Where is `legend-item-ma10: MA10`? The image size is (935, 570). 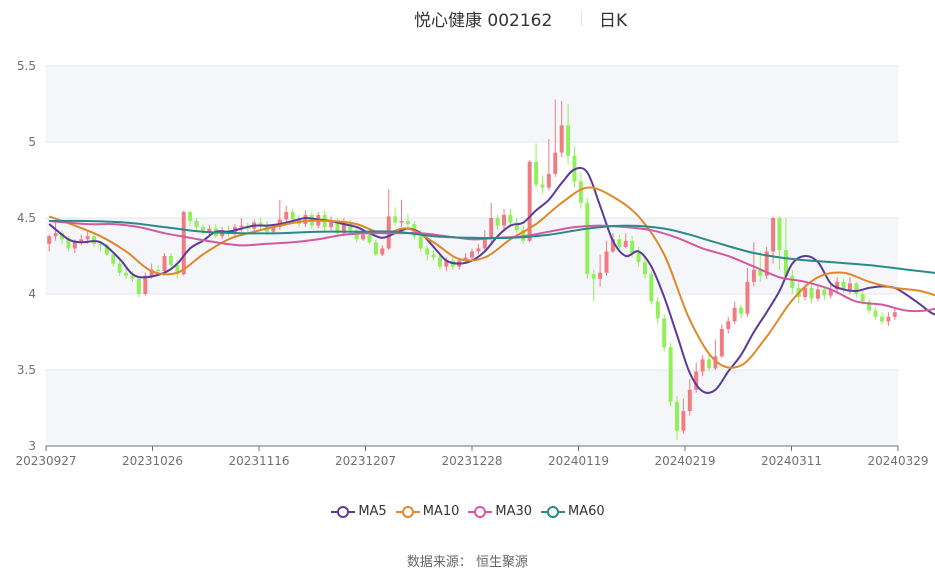 legend-item-ma10: MA10 is located at coordinates (427, 511).